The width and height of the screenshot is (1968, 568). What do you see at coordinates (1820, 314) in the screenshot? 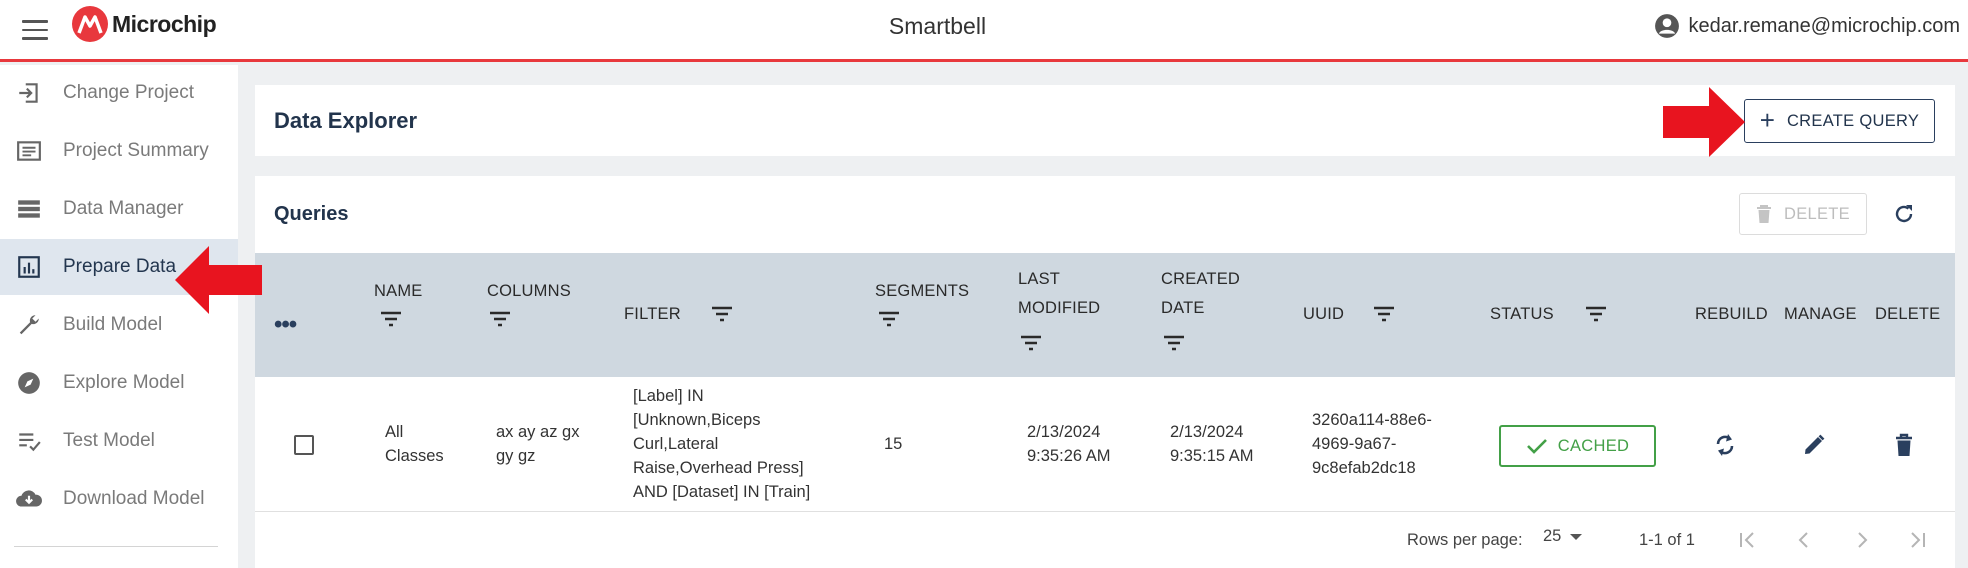
I see `column-header-manage: MANAGE` at bounding box center [1820, 314].